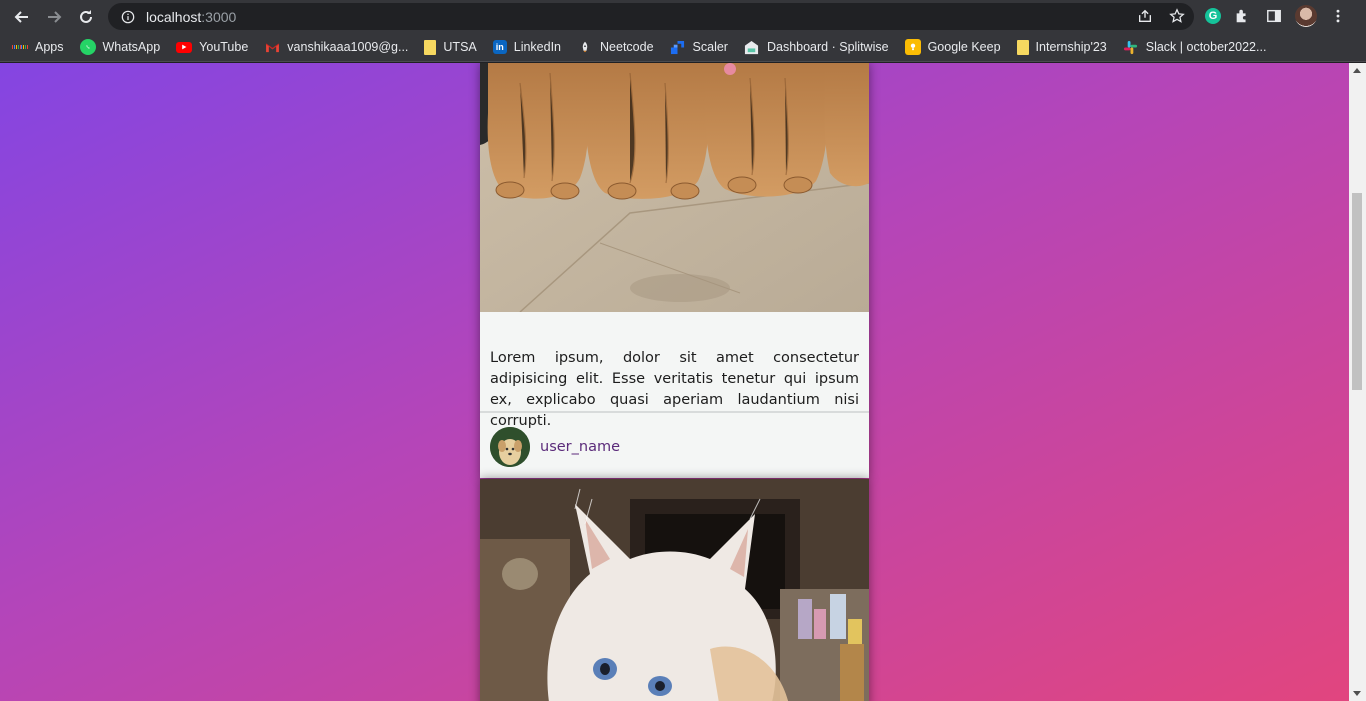 The height and width of the screenshot is (701, 1366). I want to click on address-bar: localhost:3000, so click(651, 16).